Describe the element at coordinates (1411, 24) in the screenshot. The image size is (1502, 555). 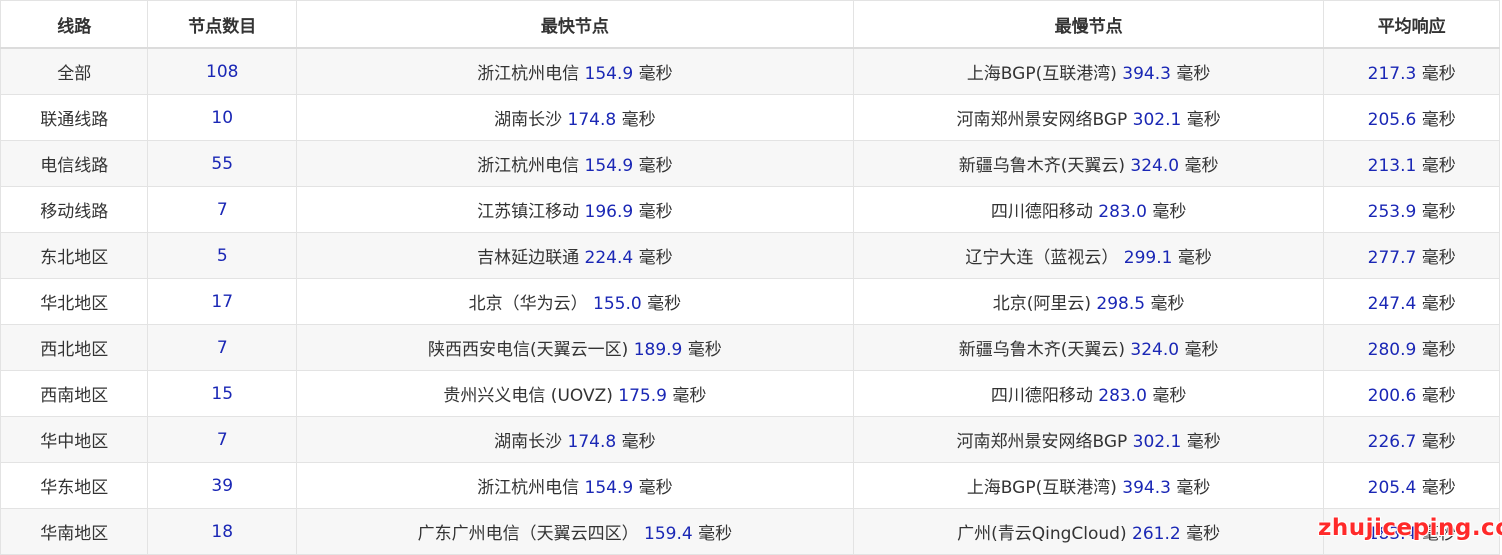
I see `header-average-response: 平均响应` at that location.